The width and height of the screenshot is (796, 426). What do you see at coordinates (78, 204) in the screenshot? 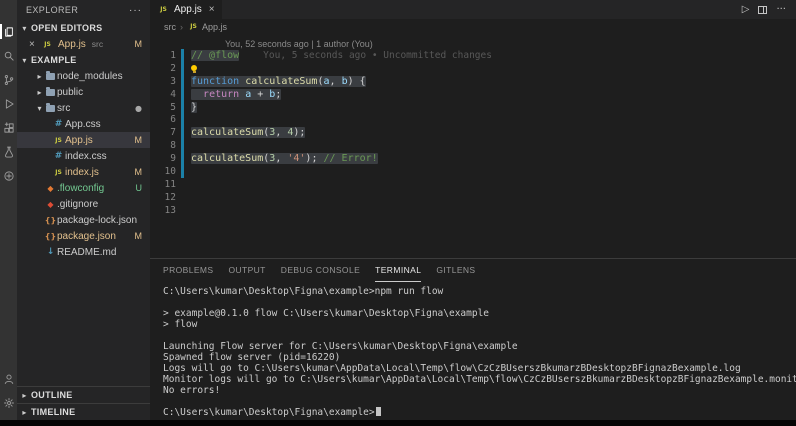
I see `file-label: .gitignore` at bounding box center [78, 204].